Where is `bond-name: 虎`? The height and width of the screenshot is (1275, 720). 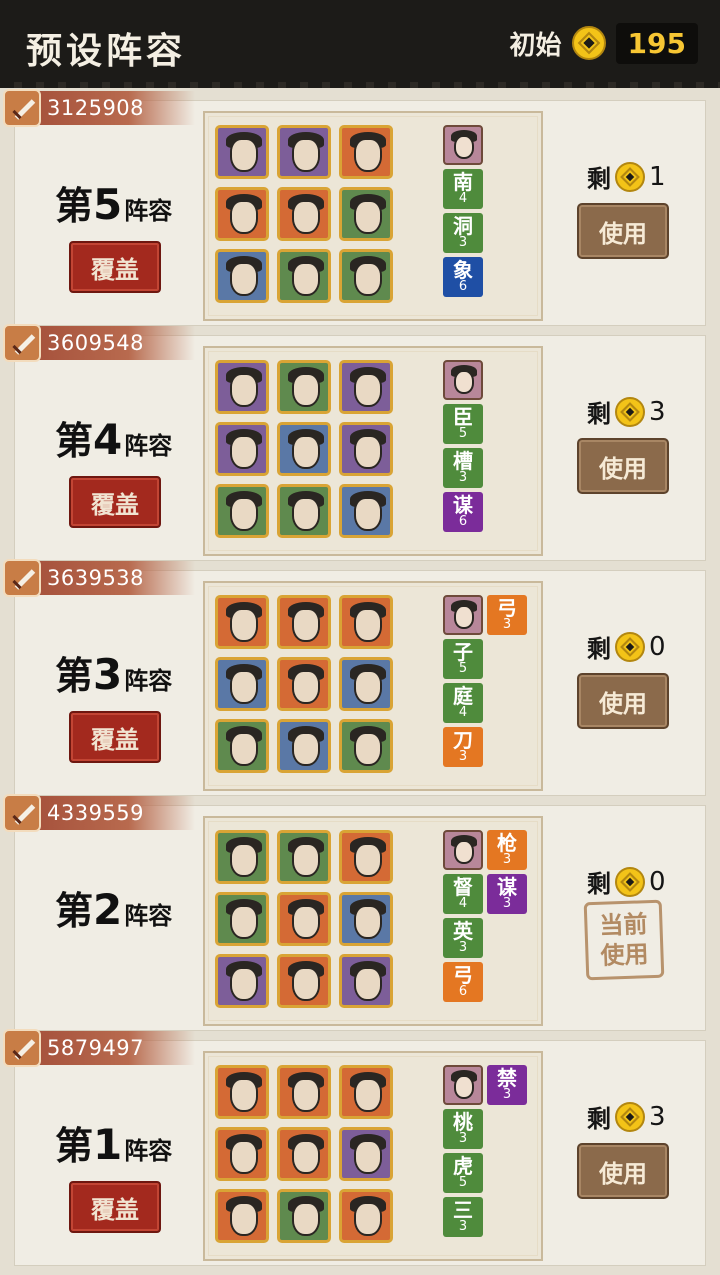 bond-name: 虎 is located at coordinates (463, 1166).